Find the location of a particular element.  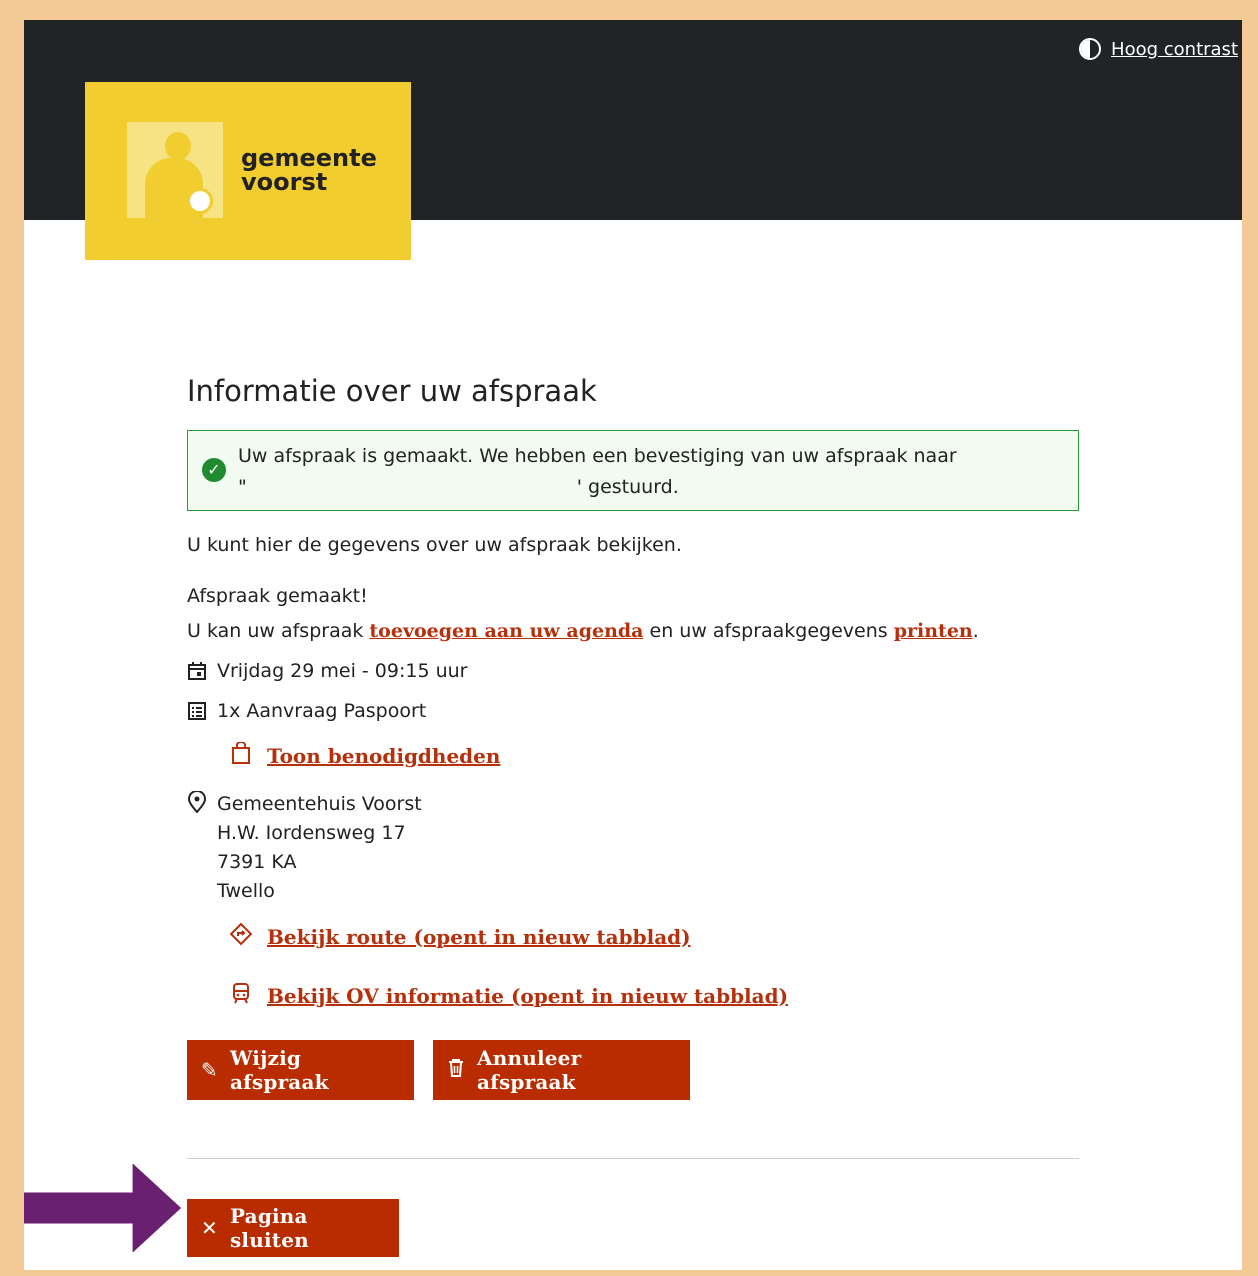

high-contrast-toggle: Hoog contrast is located at coordinates (1158, 49).